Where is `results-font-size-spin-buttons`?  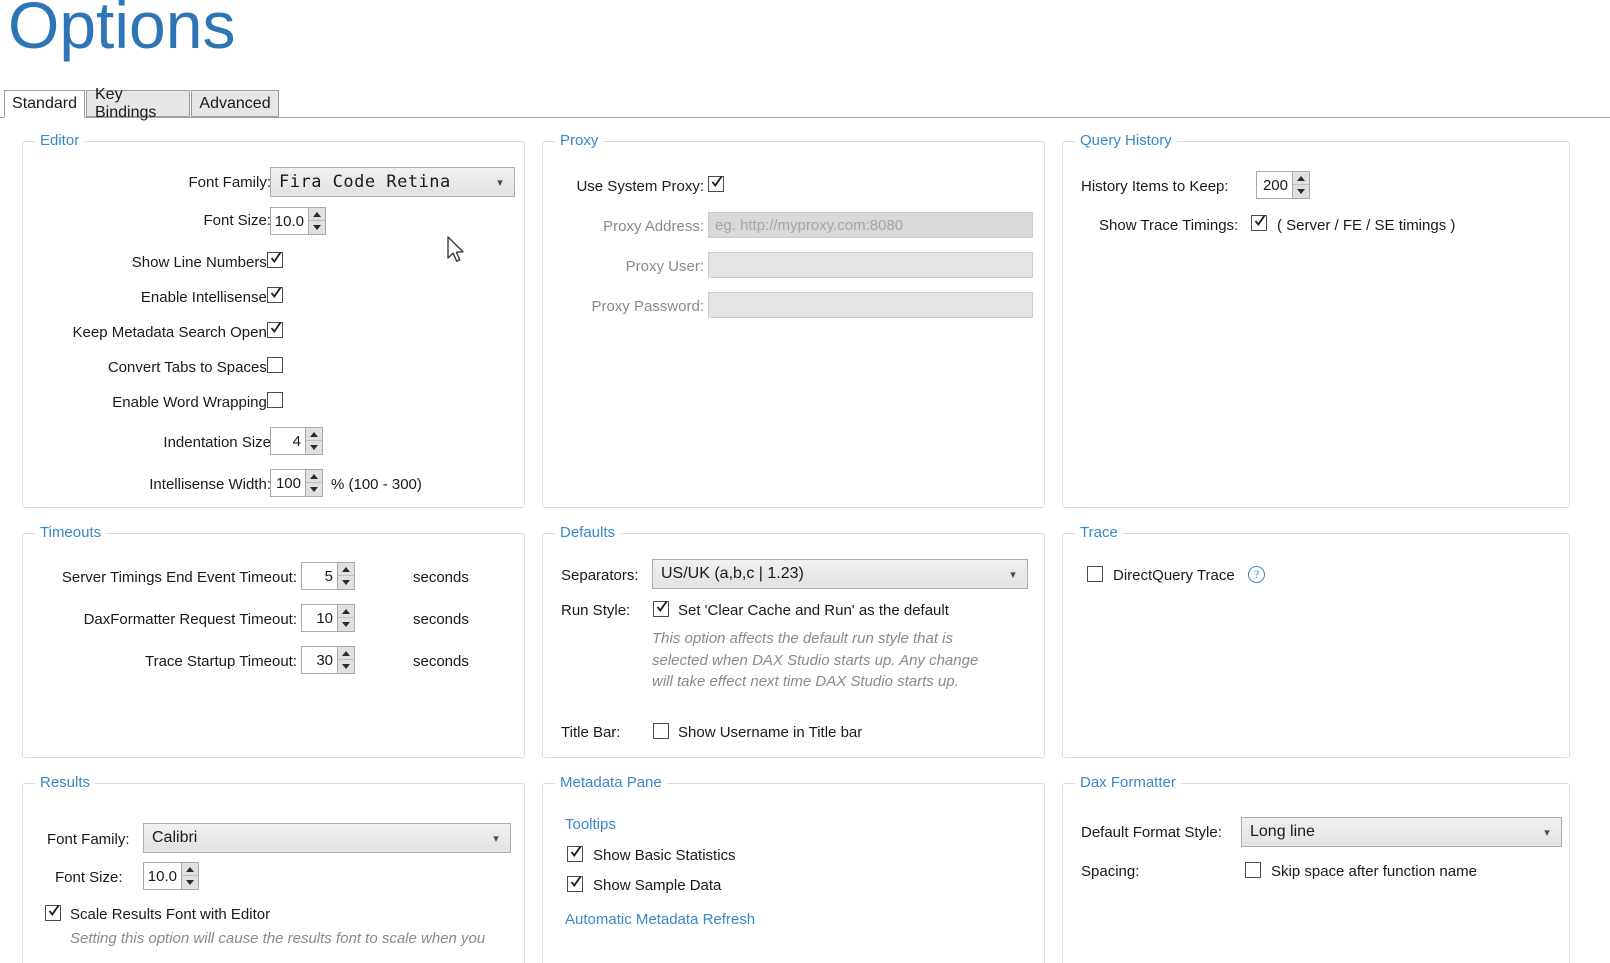
results-font-size-spin-buttons is located at coordinates (190, 876).